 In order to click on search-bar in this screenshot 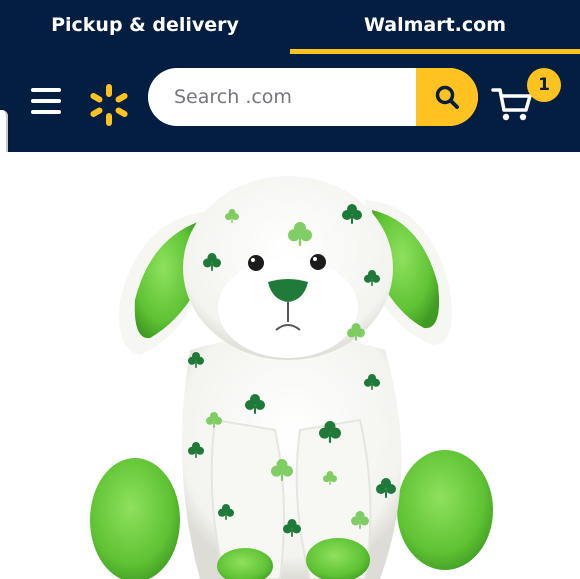, I will do `click(313, 97)`.